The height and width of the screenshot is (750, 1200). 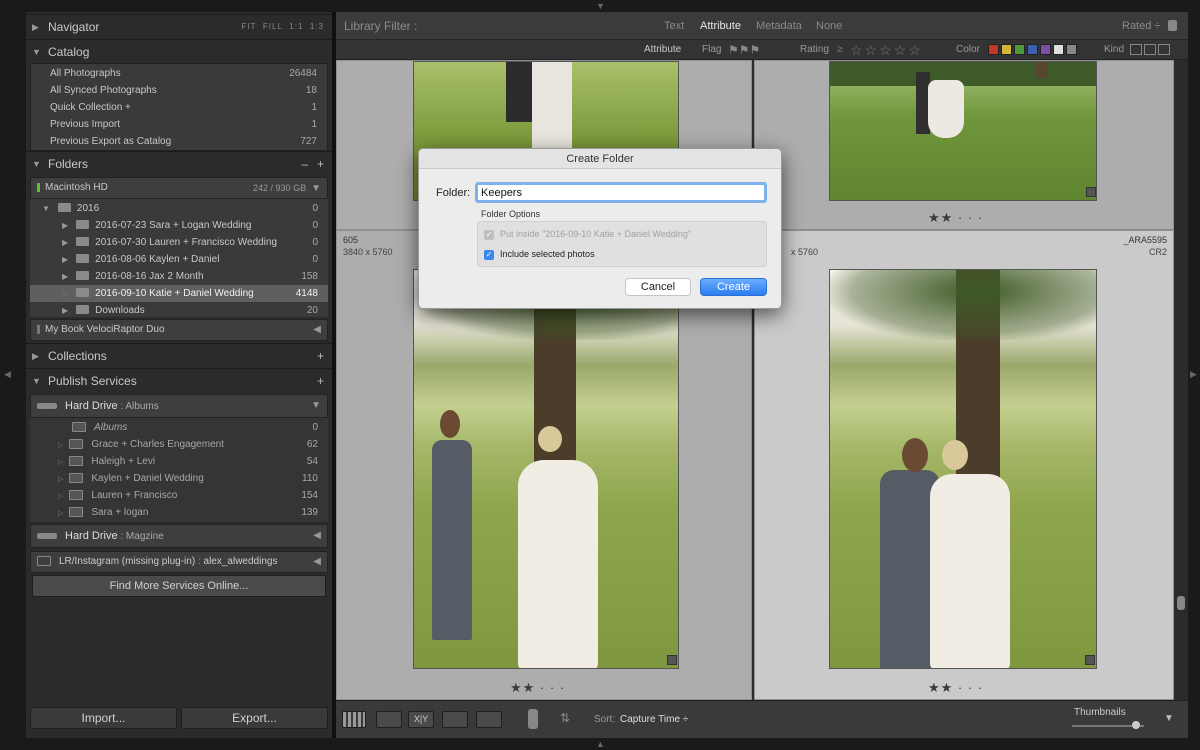 What do you see at coordinates (179, 461) in the screenshot?
I see `publish-collection-item: ▷ Haleigh + Levi 54` at bounding box center [179, 461].